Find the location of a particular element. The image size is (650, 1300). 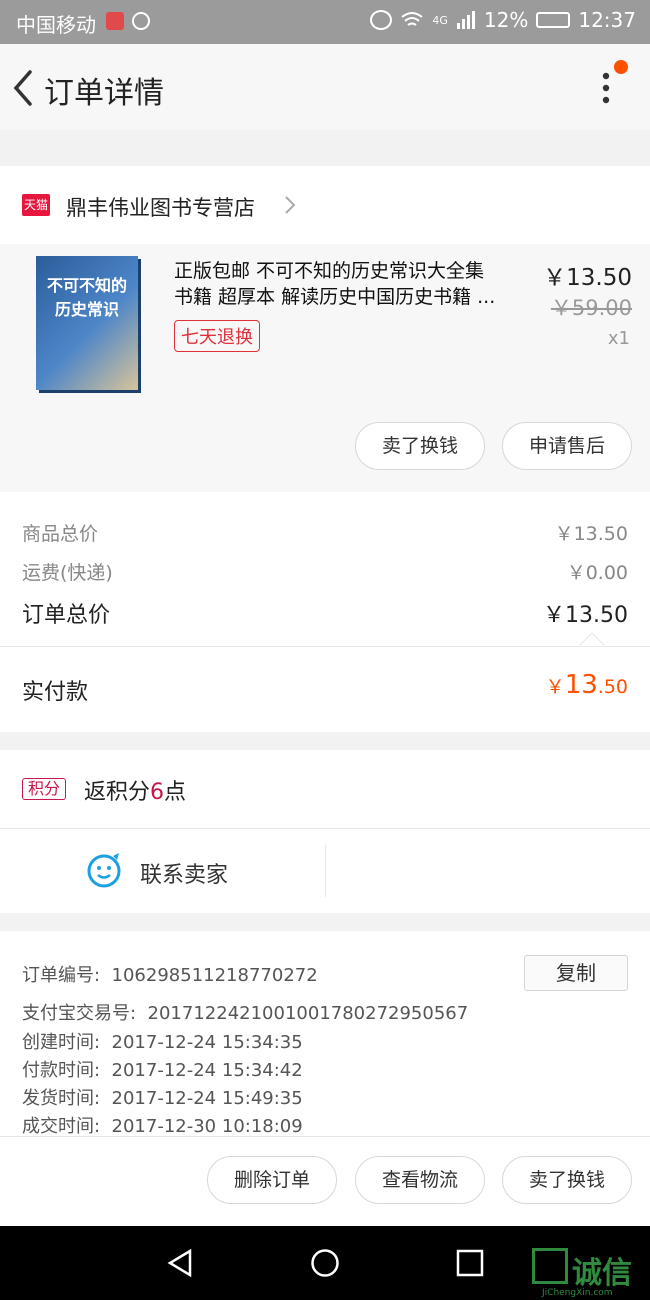

chevron-right-icon is located at coordinates (290, 205).